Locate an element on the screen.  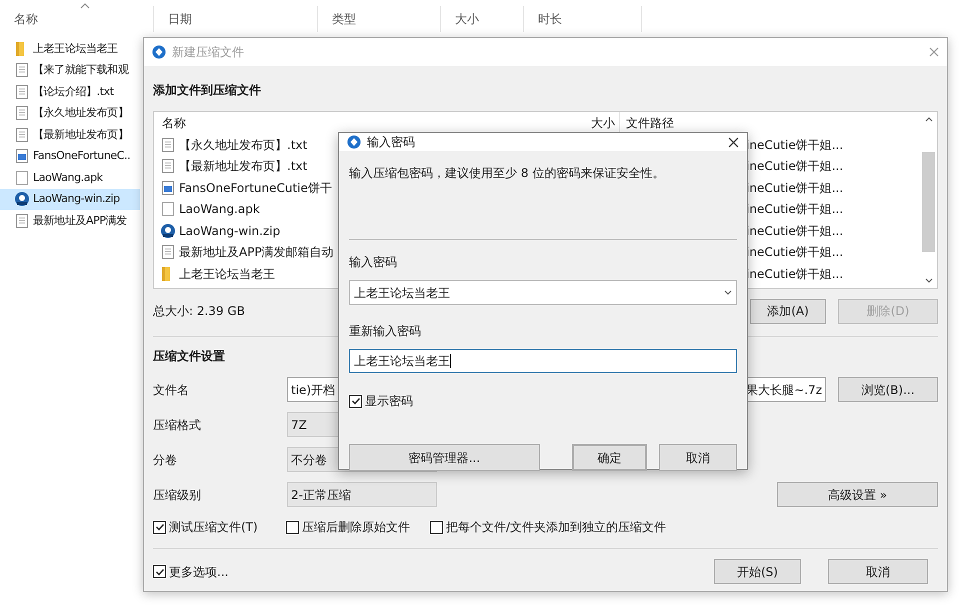
password-field: 上老王论坛当老王 is located at coordinates (543, 361).